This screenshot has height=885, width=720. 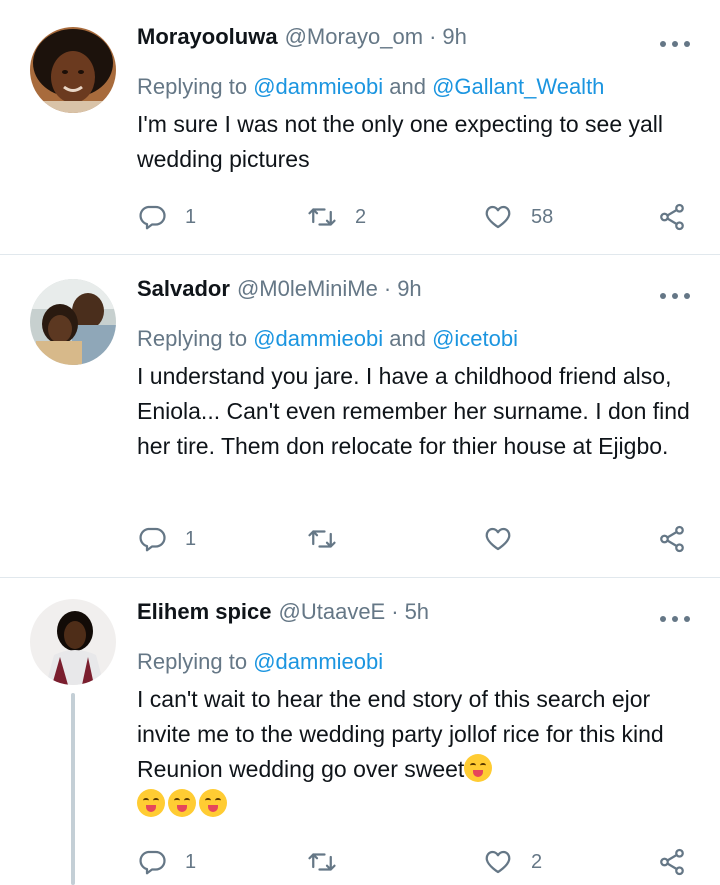 What do you see at coordinates (537, 861) in the screenshot?
I see `like-count: 2` at bounding box center [537, 861].